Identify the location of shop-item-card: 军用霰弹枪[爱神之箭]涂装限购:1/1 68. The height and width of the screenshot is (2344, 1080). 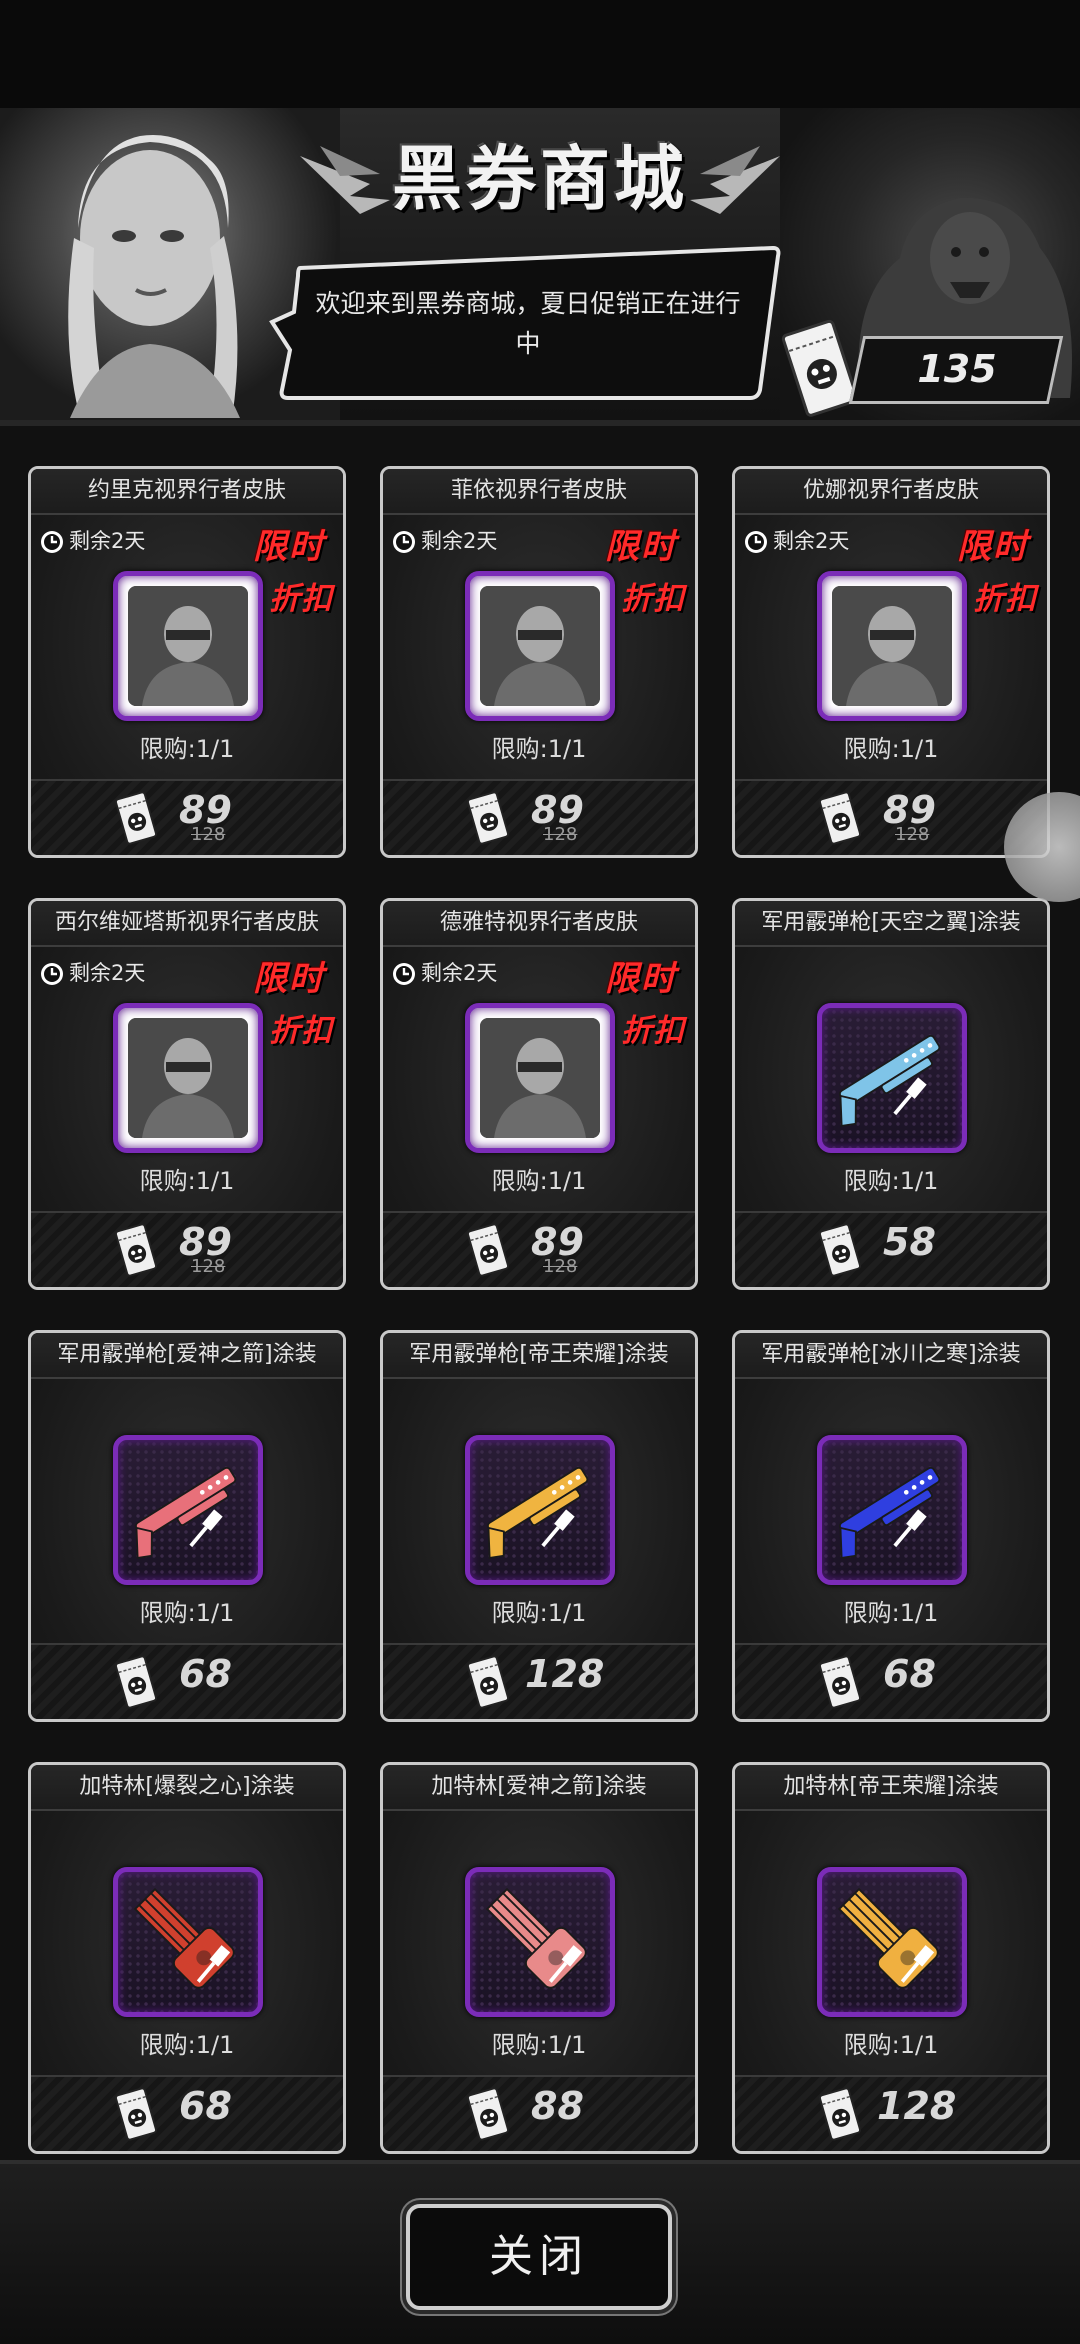
(187, 1526).